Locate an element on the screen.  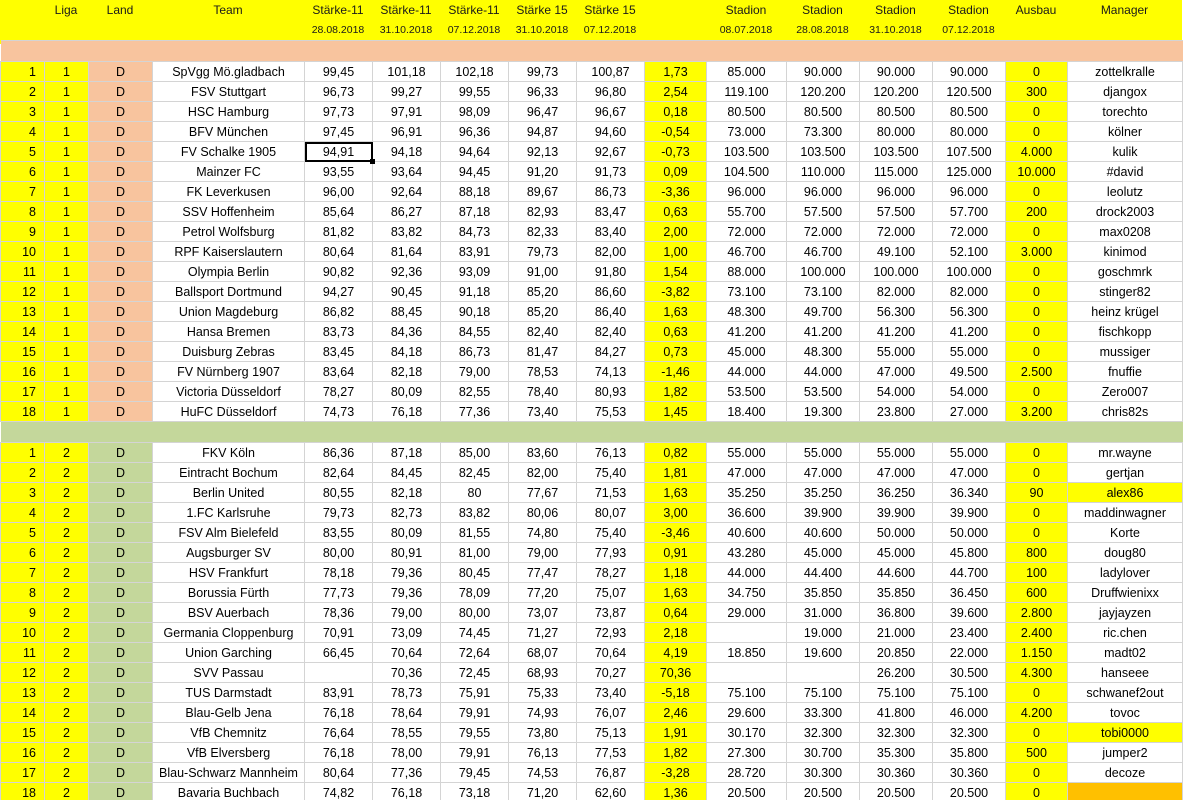
cell-s11b: 79,36 is located at coordinates (406, 572).